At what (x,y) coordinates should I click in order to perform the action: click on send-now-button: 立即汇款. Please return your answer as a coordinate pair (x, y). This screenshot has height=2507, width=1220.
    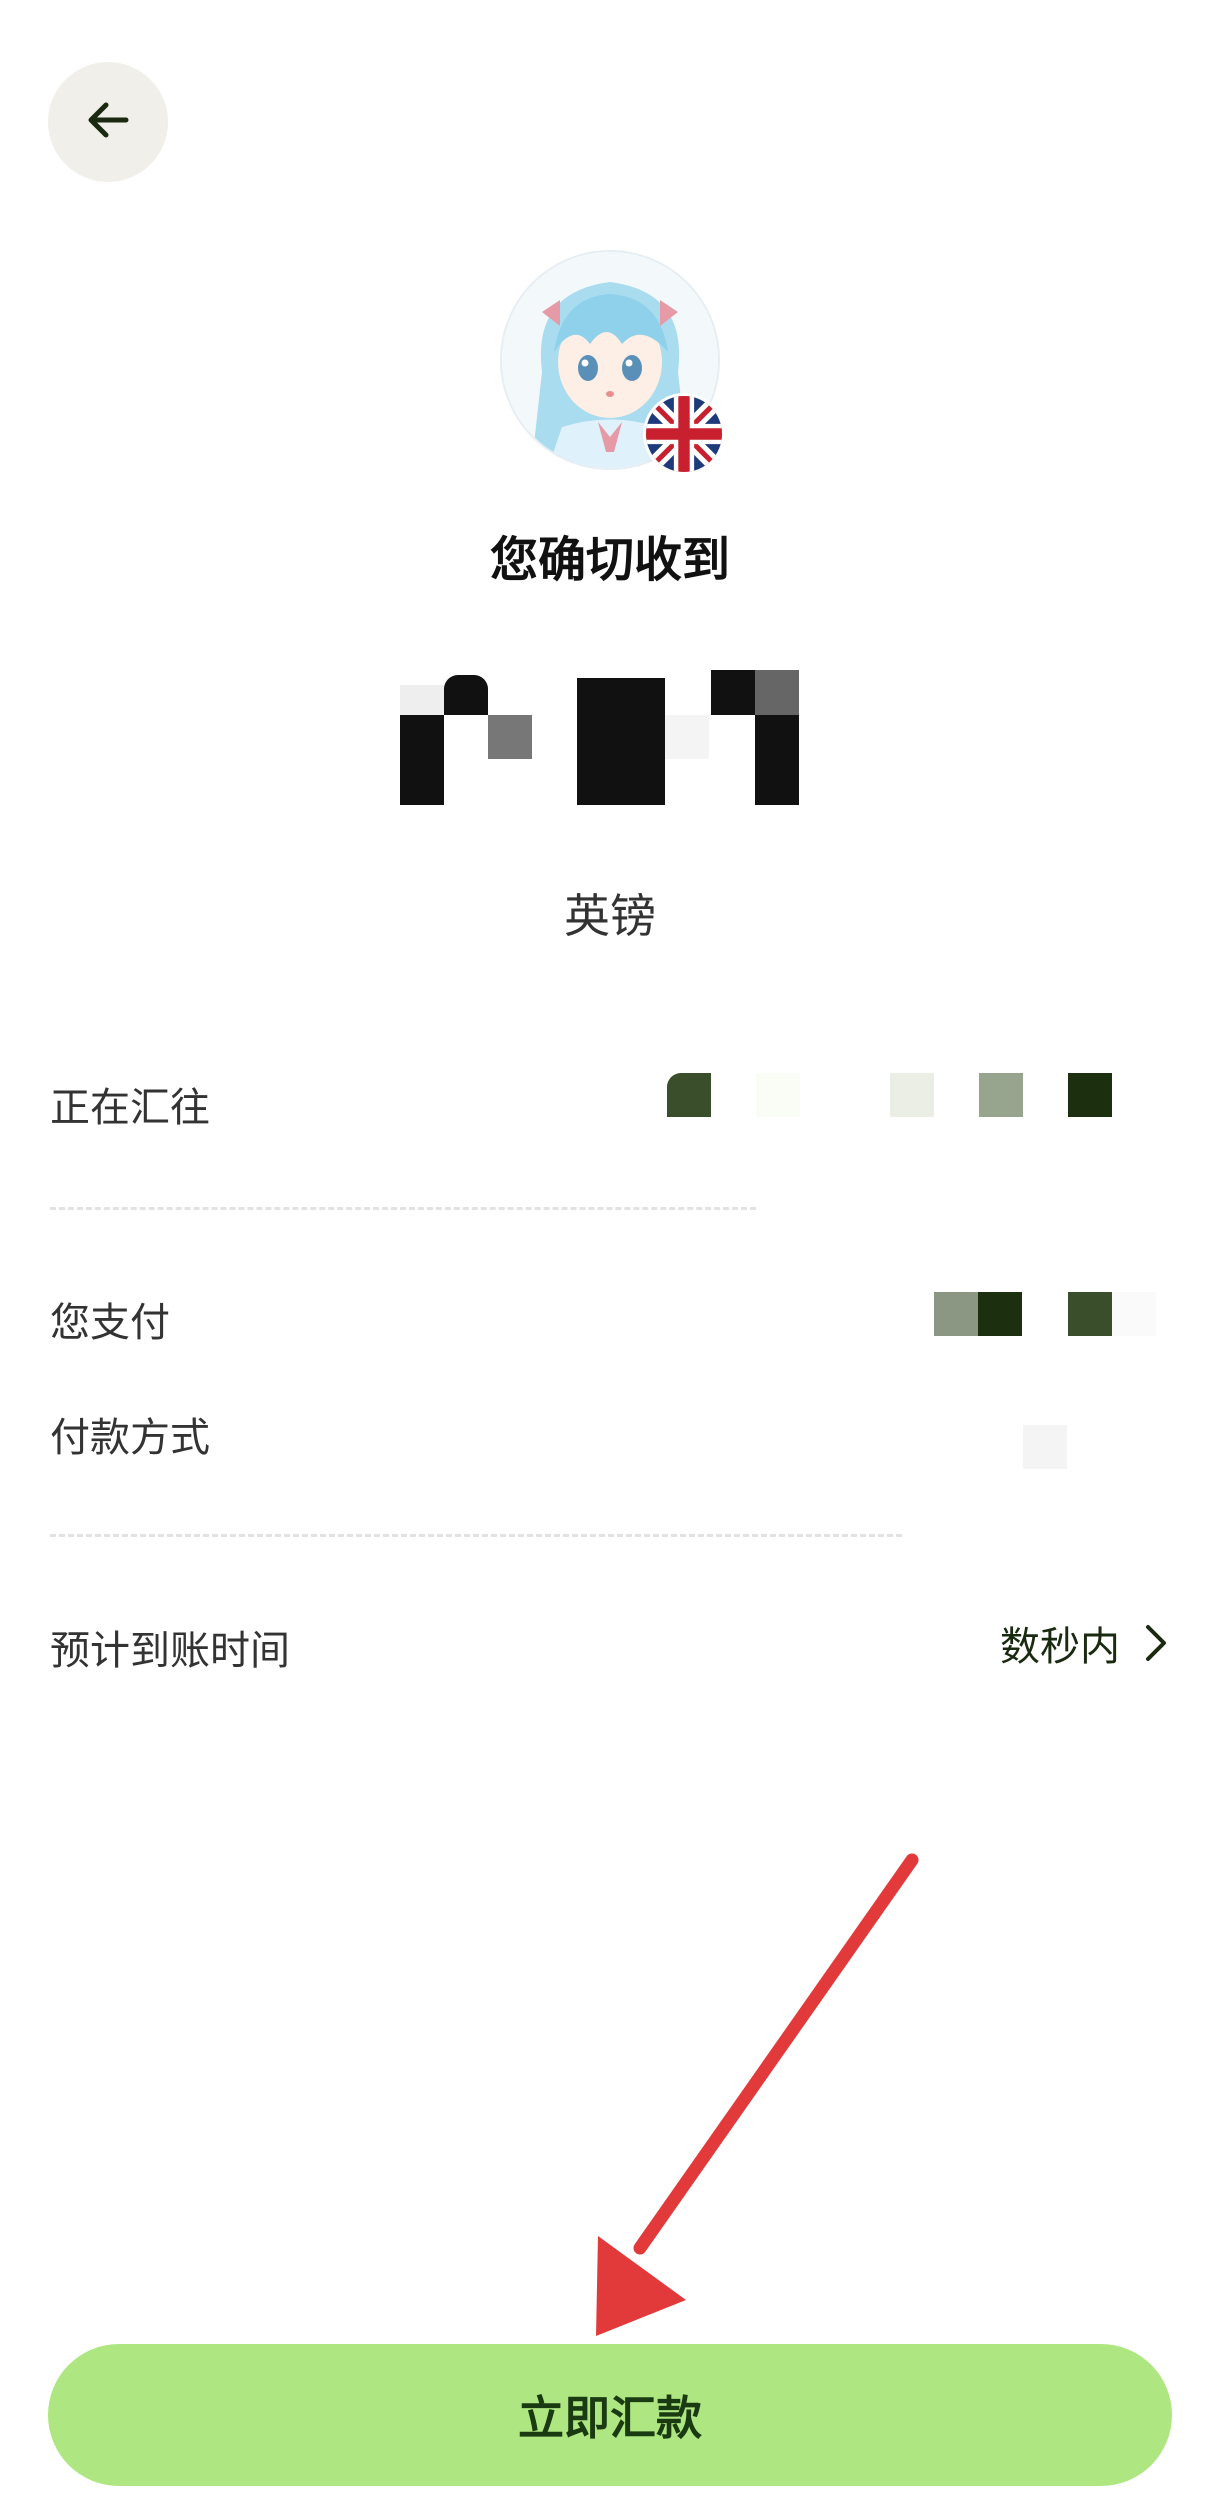
    Looking at the image, I should click on (610, 2415).